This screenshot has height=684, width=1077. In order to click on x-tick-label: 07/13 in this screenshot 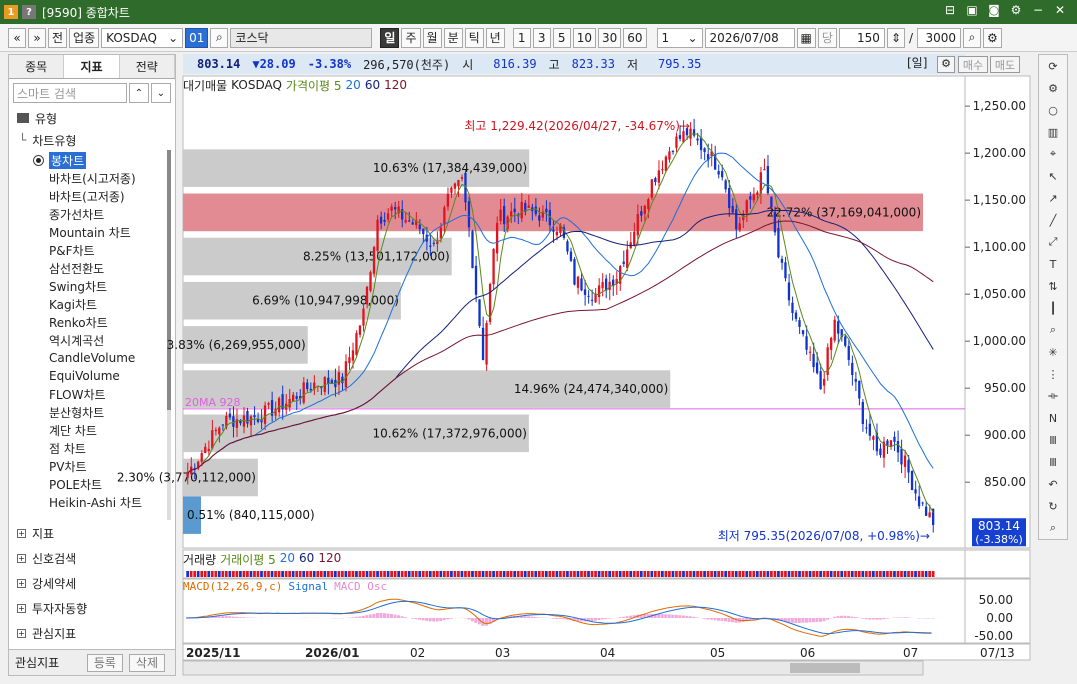, I will do `click(997, 653)`.